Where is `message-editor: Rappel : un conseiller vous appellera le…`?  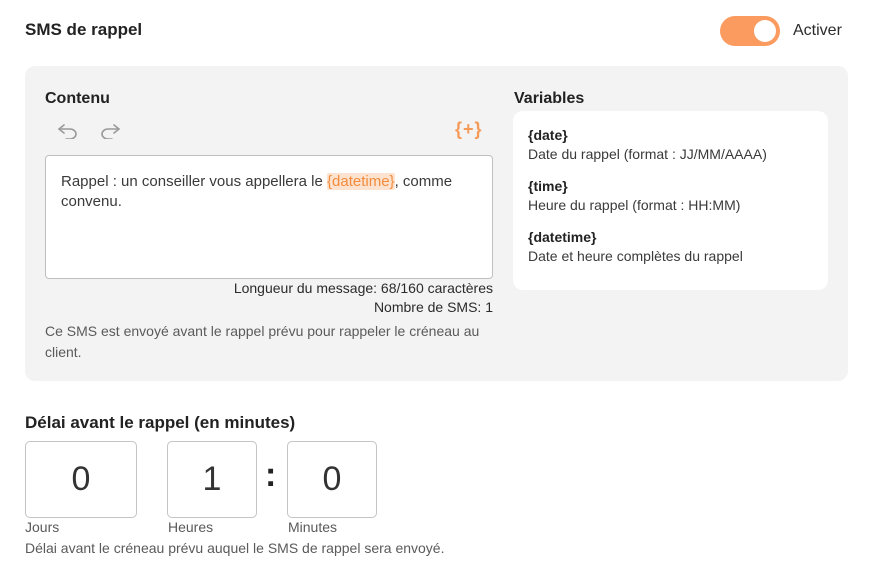 message-editor: Rappel : un conseiller vous appellera le… is located at coordinates (269, 217).